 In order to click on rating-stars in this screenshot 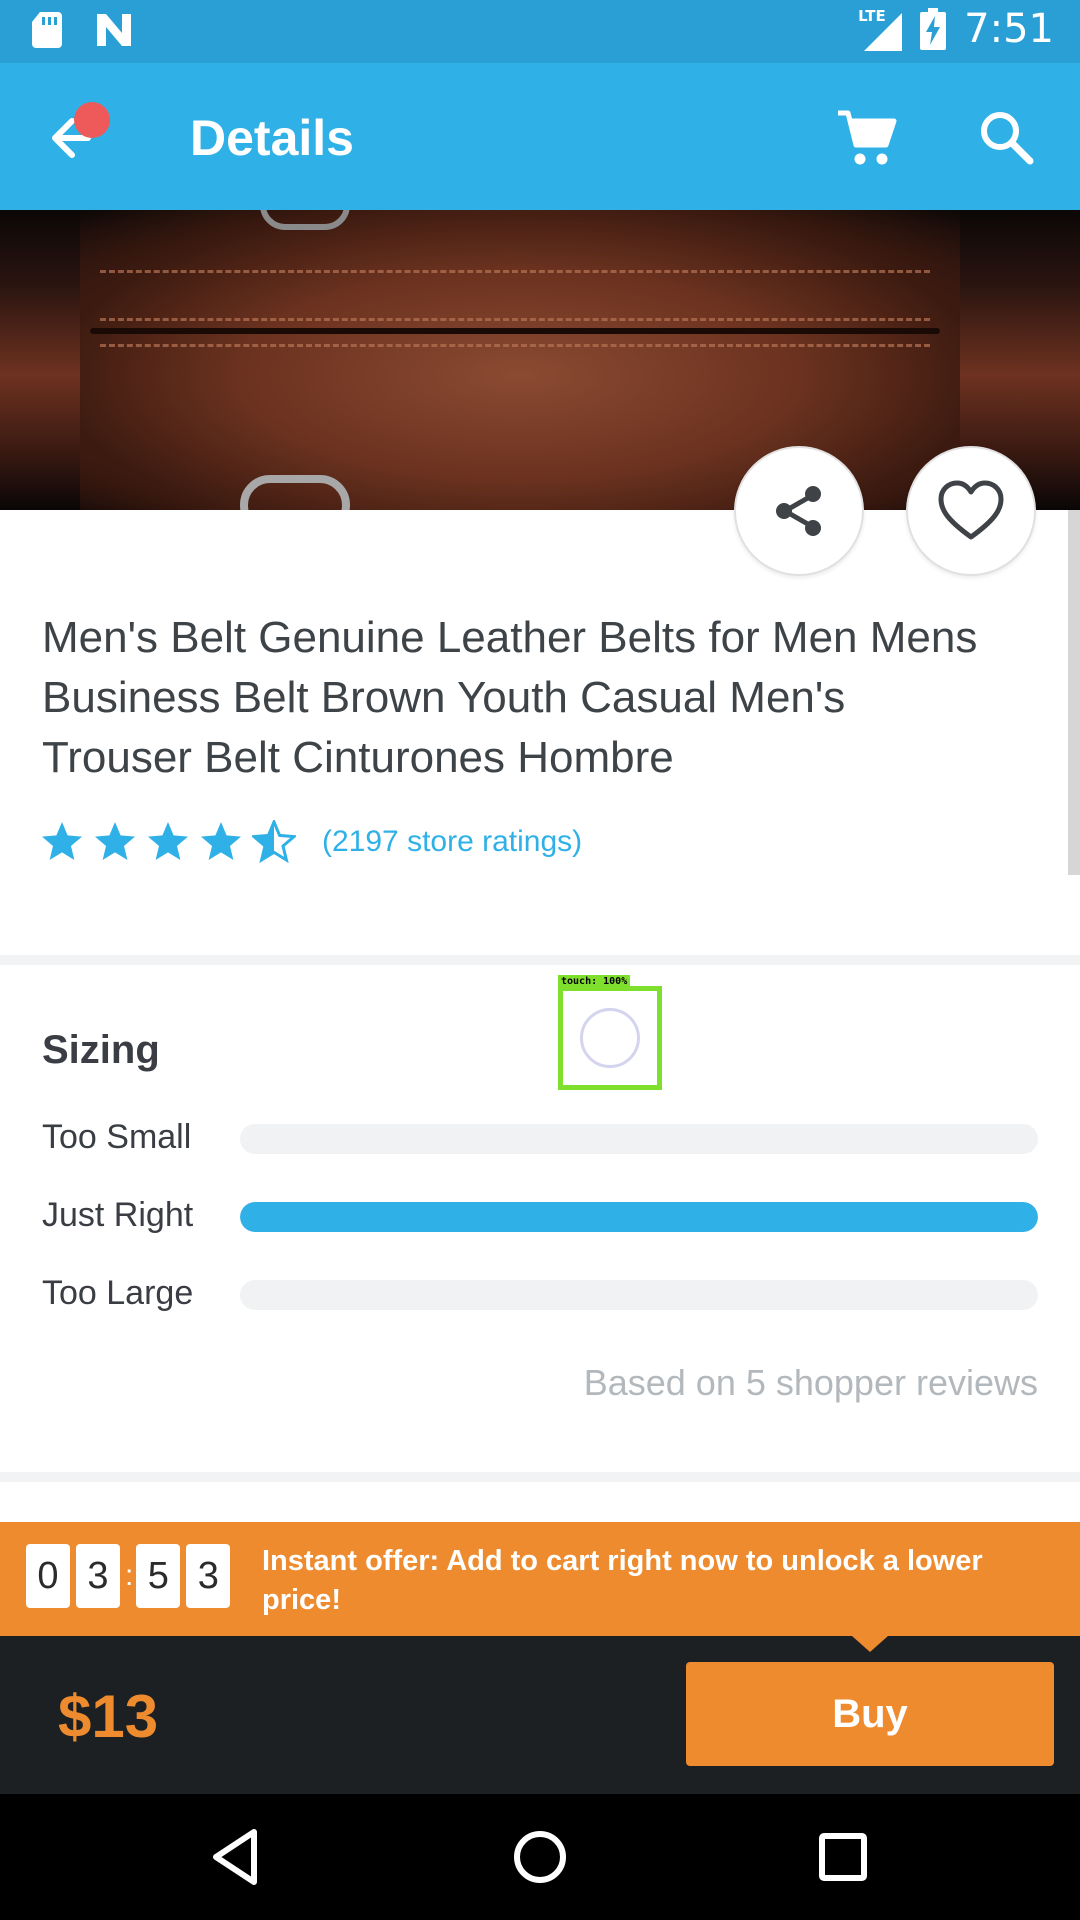, I will do `click(168, 842)`.